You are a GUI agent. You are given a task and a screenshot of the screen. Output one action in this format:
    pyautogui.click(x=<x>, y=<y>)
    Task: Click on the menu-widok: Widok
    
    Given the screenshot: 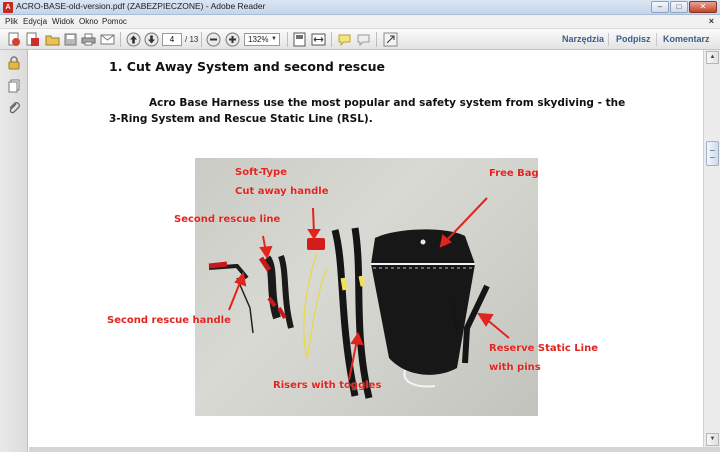 What is the action you would take?
    pyautogui.click(x=63, y=21)
    